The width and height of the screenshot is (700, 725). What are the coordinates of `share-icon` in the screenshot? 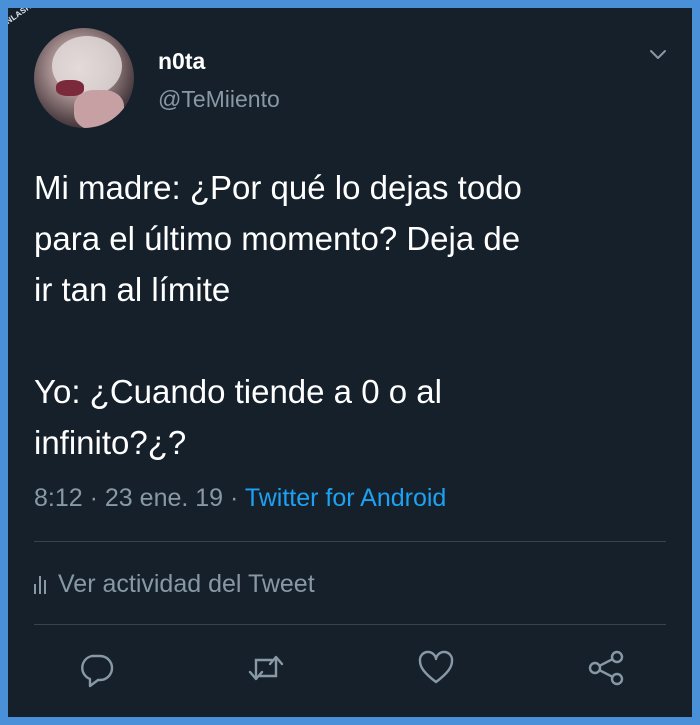 It's located at (606, 668).